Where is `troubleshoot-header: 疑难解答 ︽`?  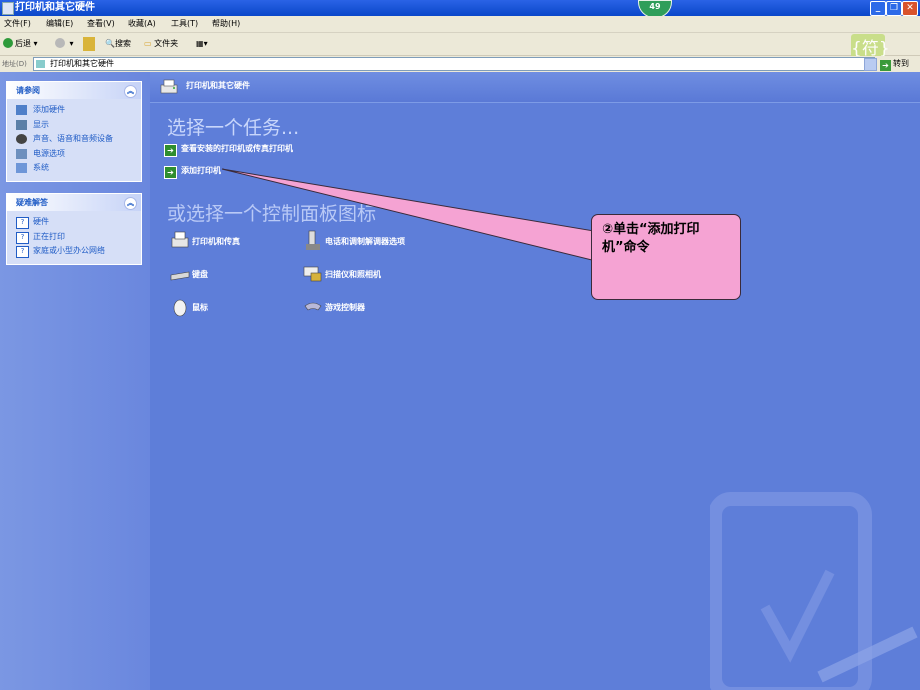 troubleshoot-header: 疑难解答 ︽ is located at coordinates (74, 202).